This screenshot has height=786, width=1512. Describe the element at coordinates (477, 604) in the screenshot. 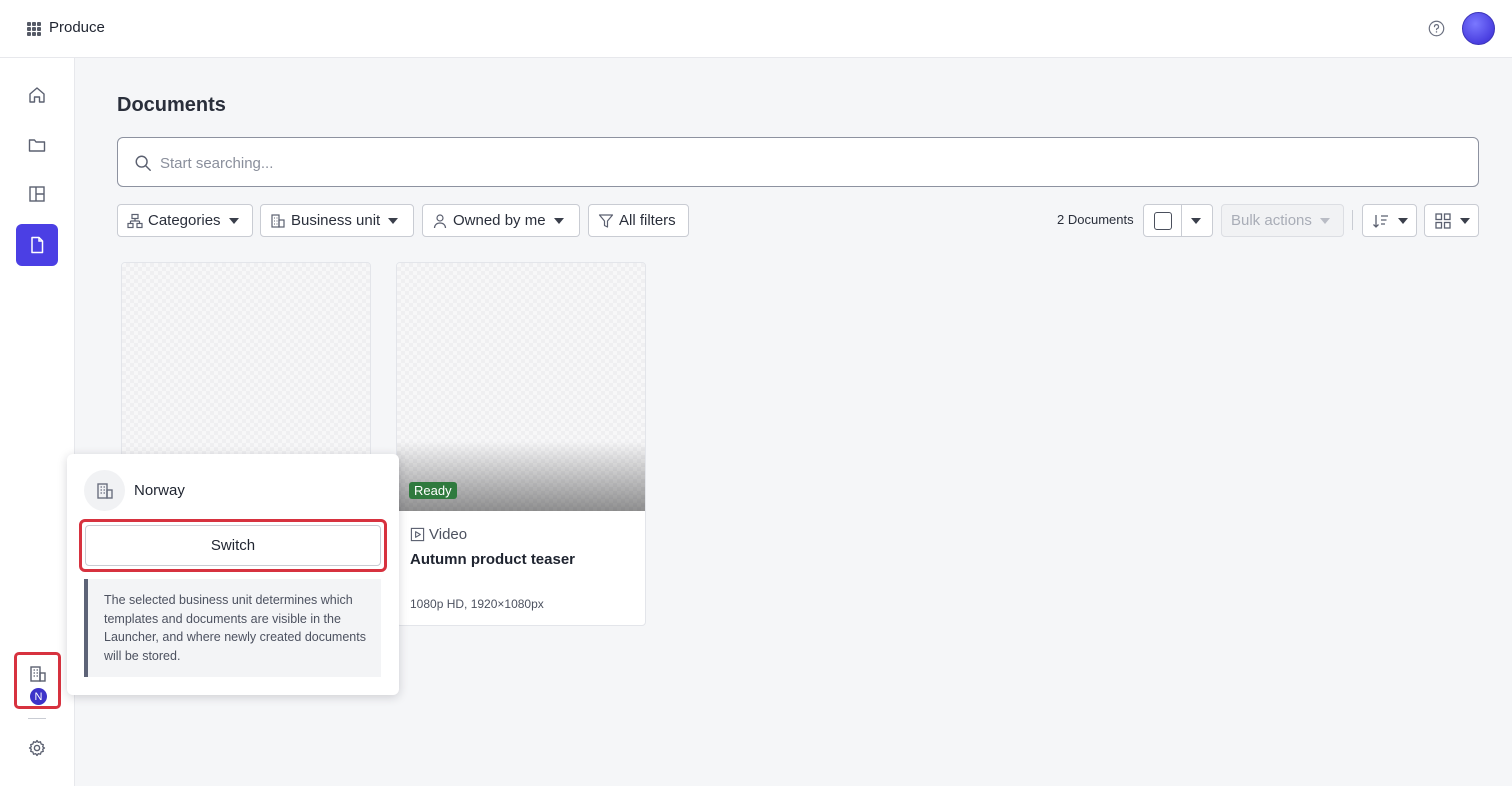

I see `document-meta: 1080p HD, 1920×1080px` at that location.